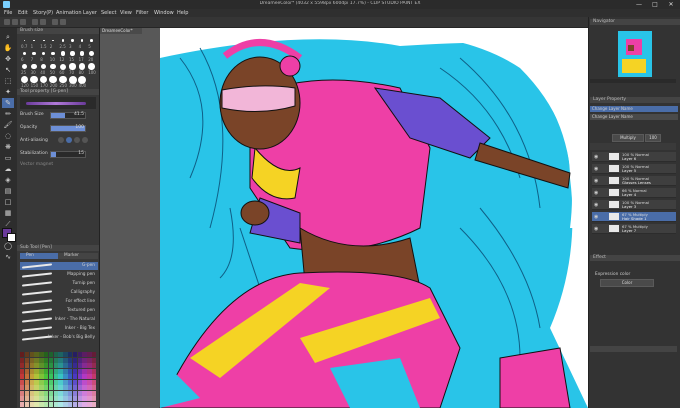 This screenshot has height=408, width=680. I want to click on menu-layer: Layer, so click(90, 13).